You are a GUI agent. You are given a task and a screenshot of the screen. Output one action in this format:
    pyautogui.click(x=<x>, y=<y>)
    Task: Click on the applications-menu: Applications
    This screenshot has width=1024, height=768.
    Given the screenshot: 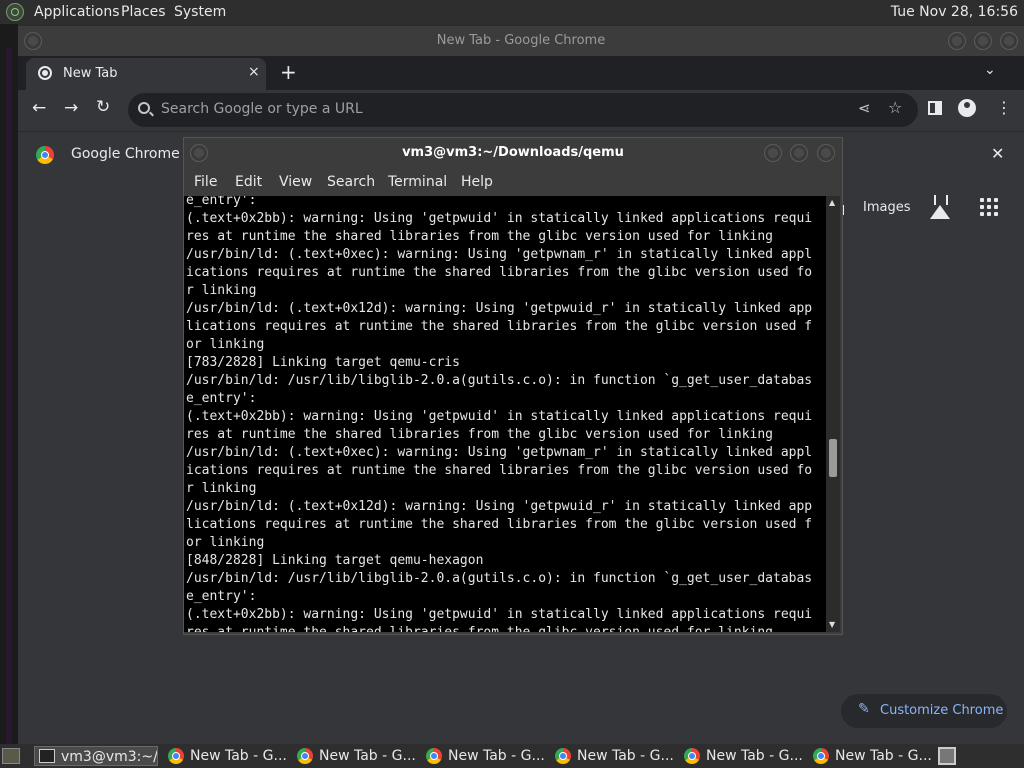 What is the action you would take?
    pyautogui.click(x=77, y=12)
    